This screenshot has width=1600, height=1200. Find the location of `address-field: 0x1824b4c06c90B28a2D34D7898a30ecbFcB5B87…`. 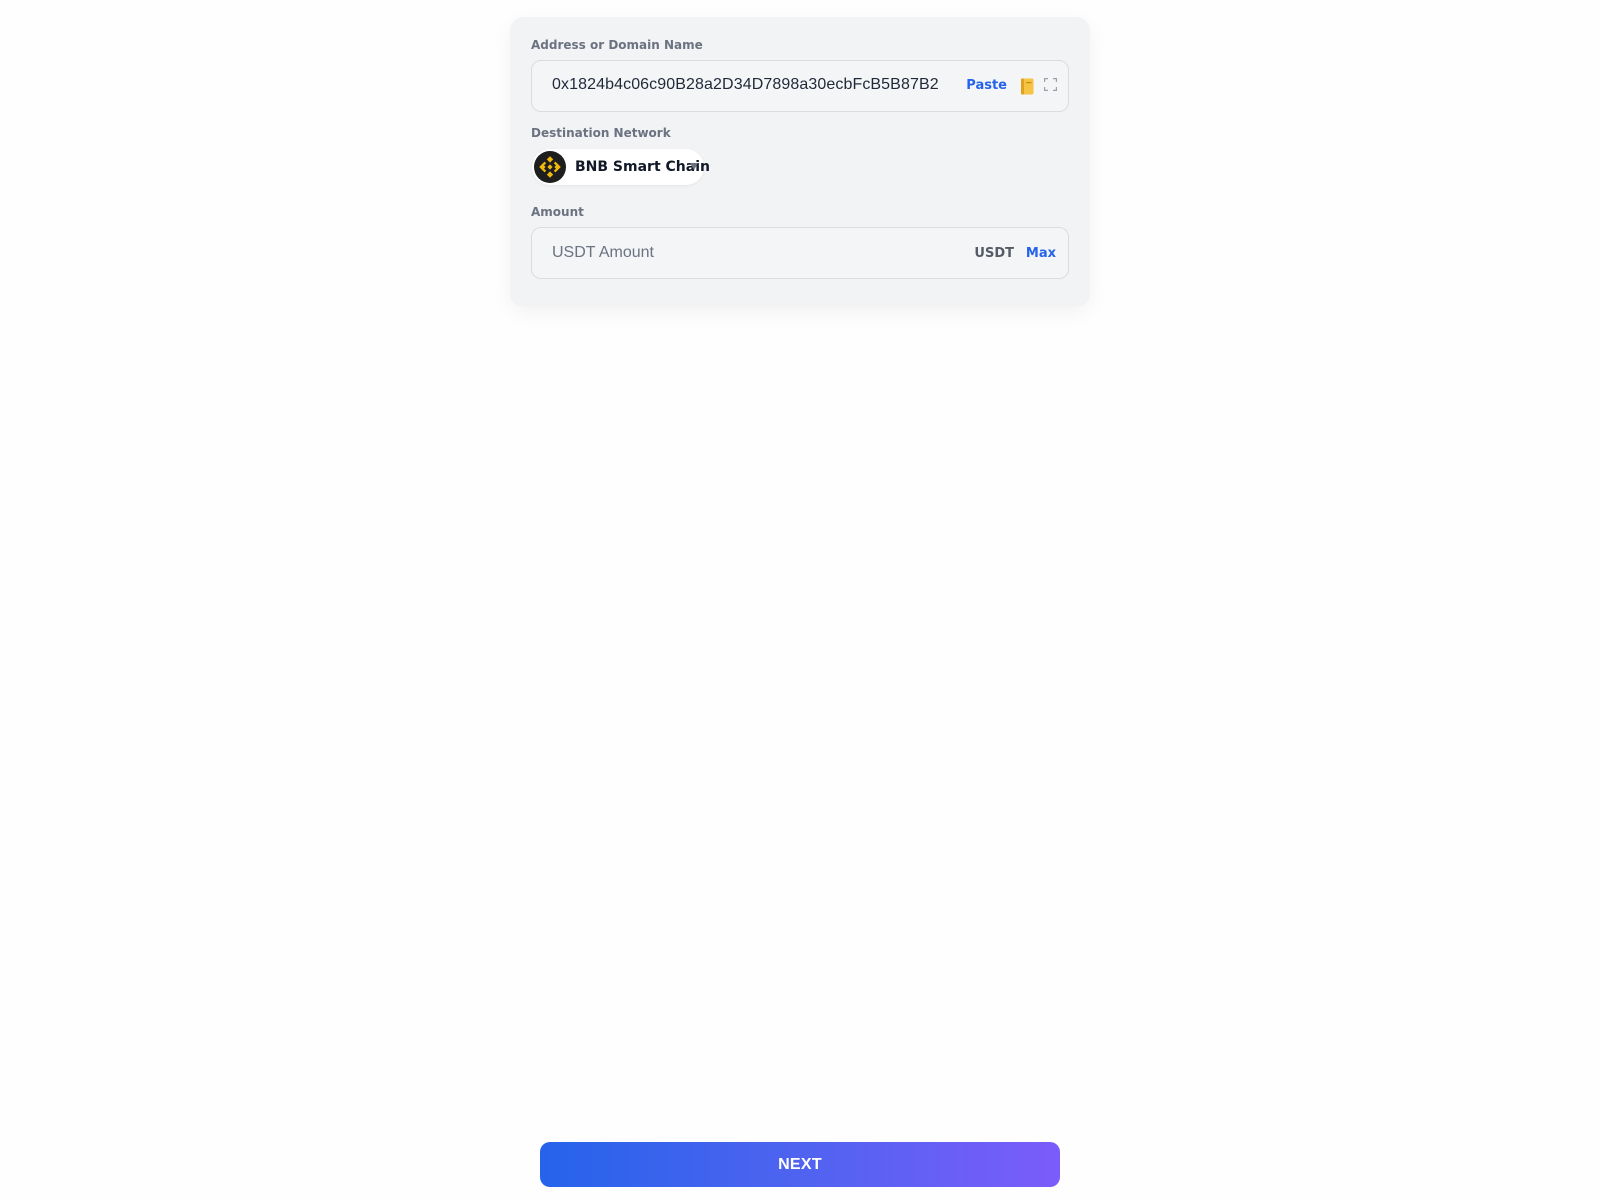

address-field: 0x1824b4c06c90B28a2D34D7898a30ecbFcB5B87… is located at coordinates (800, 86).